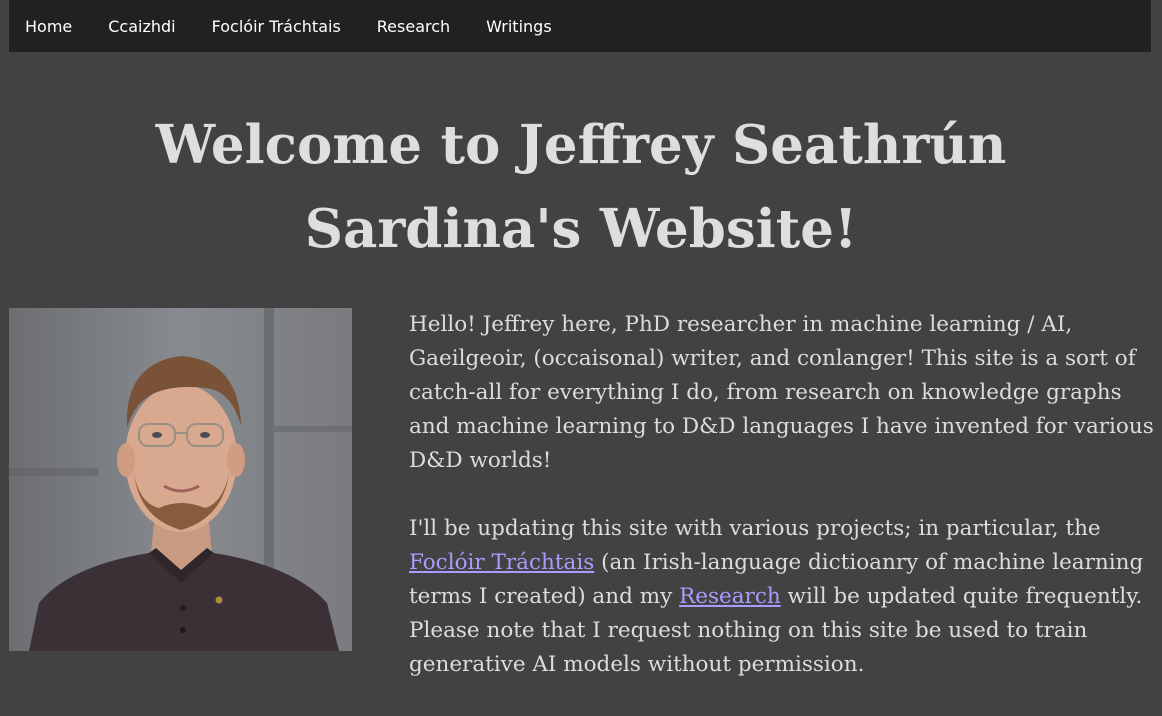  Describe the element at coordinates (276, 26) in the screenshot. I see `nav-item-focloir-trachtais: Foclóir Tráchtais` at that location.